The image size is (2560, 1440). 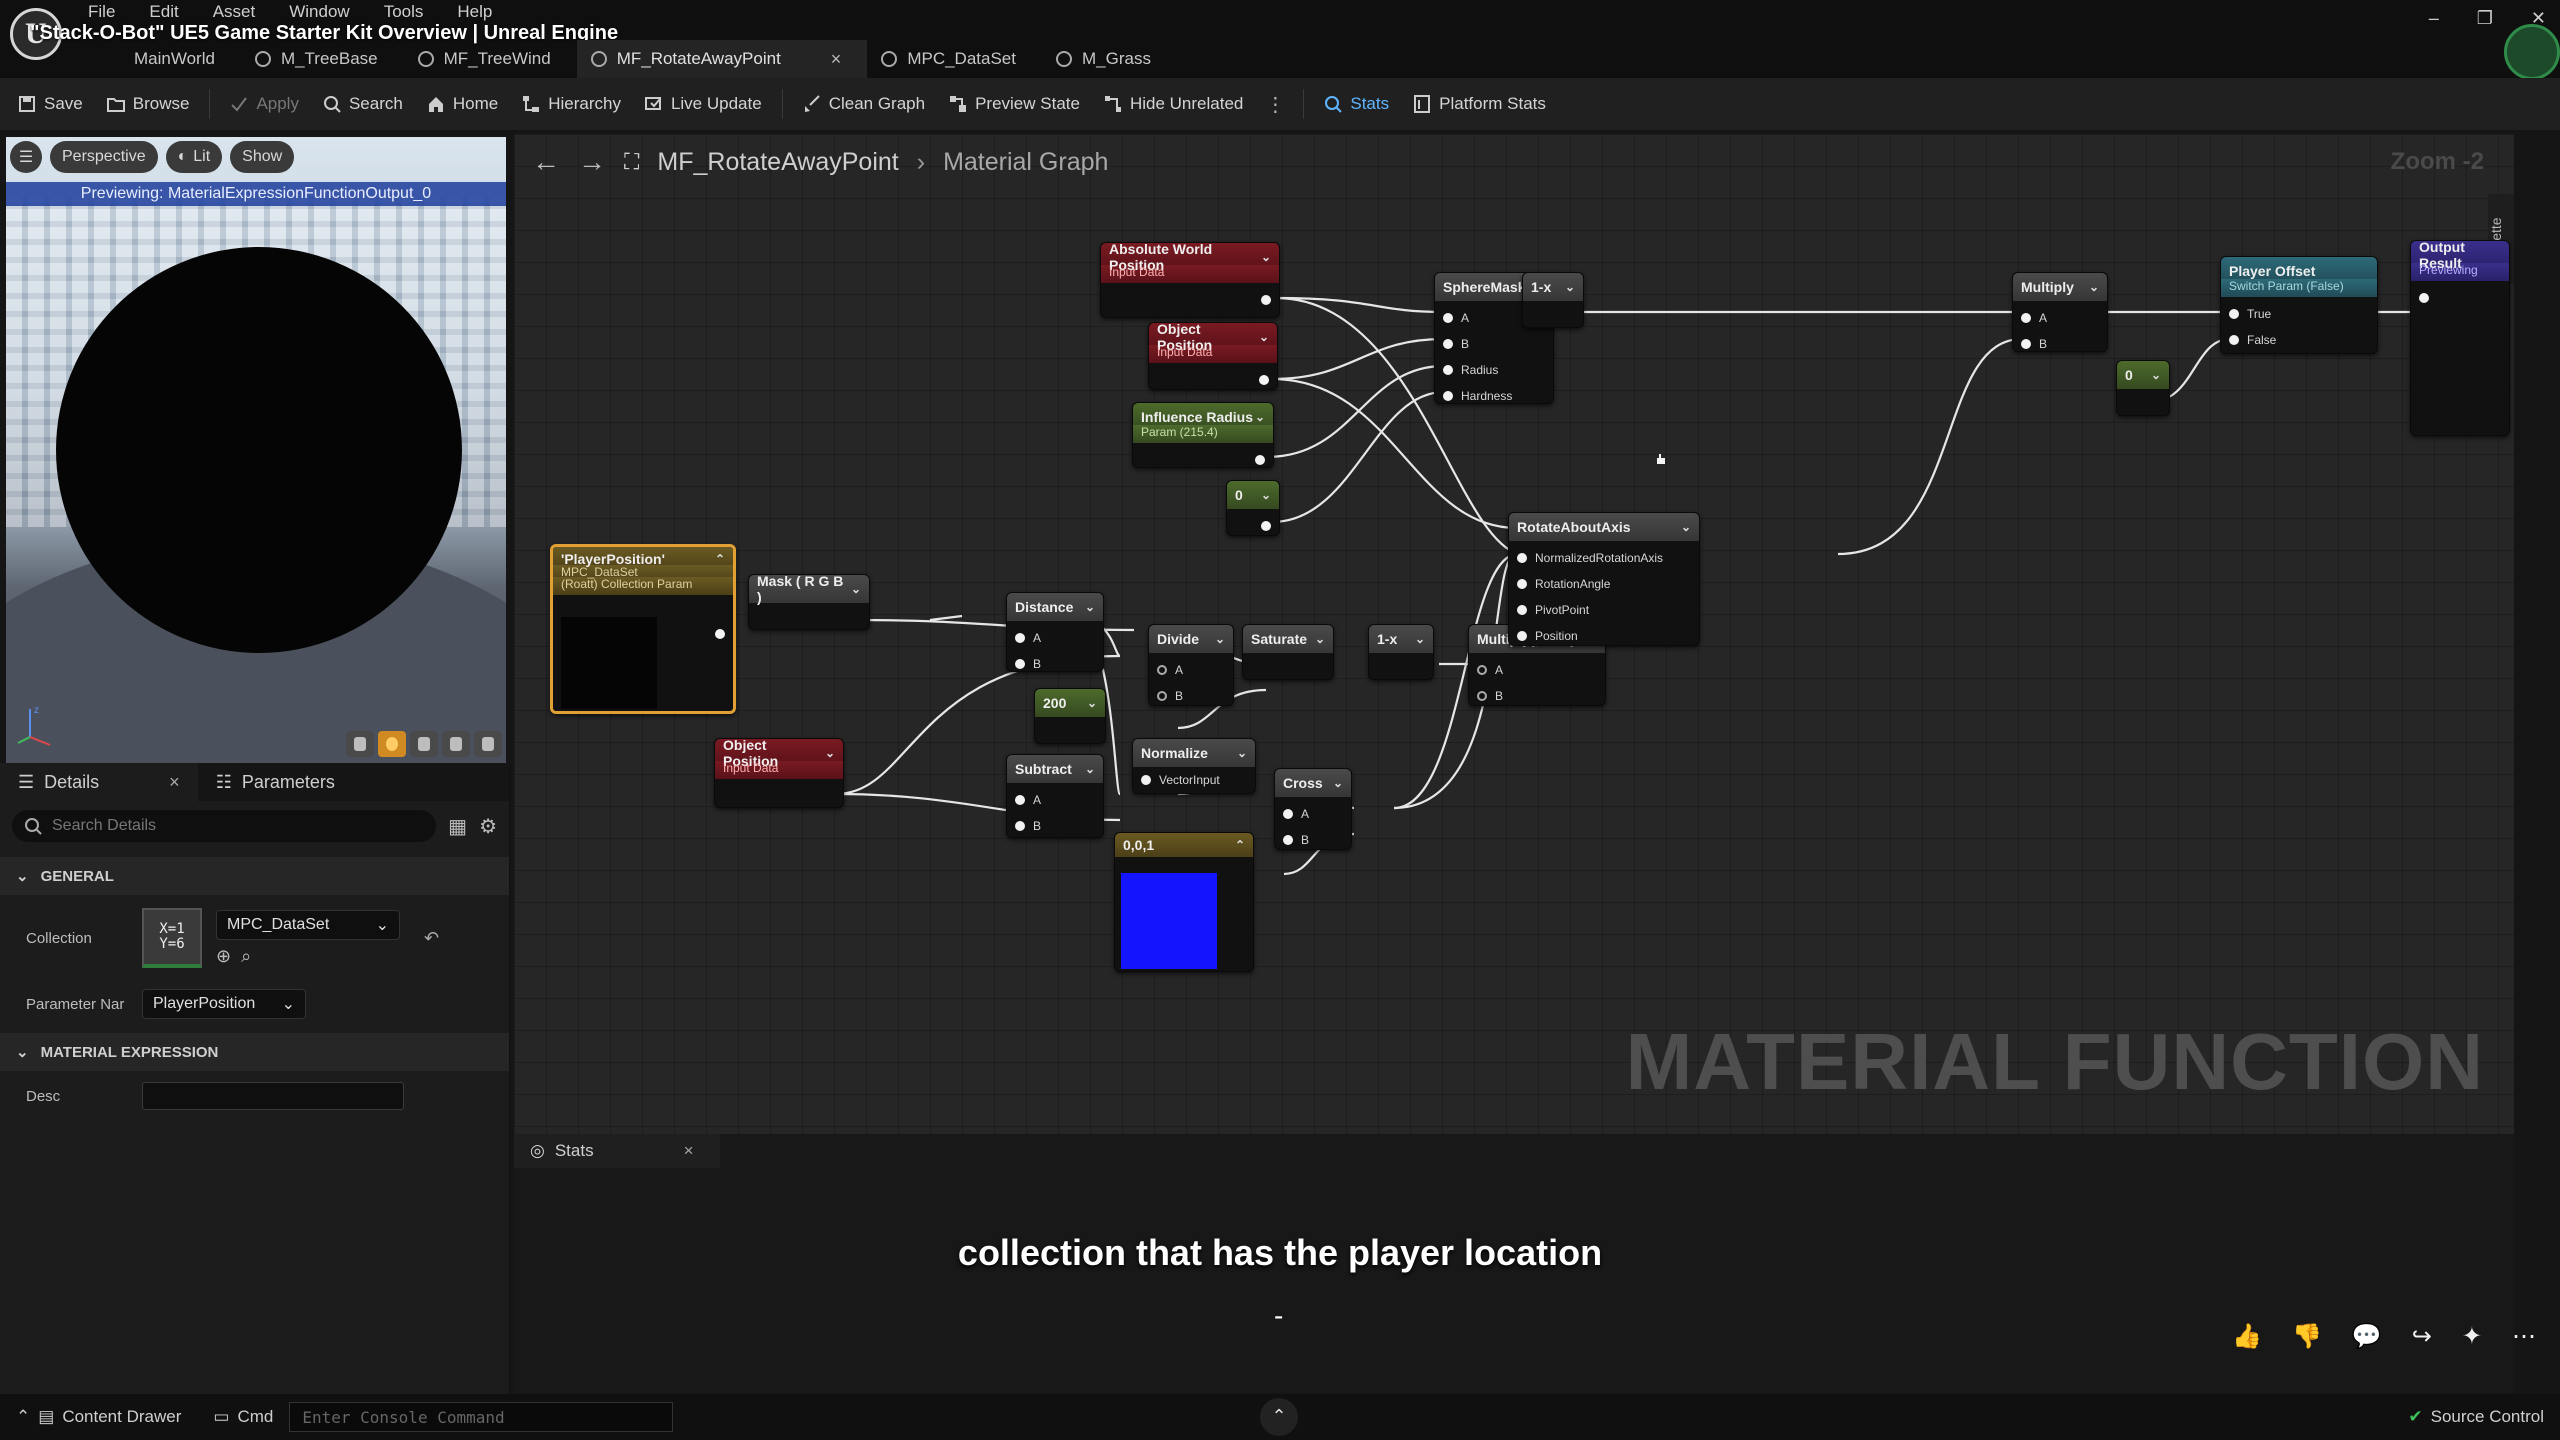 I want to click on show-button: Show, so click(x=262, y=157).